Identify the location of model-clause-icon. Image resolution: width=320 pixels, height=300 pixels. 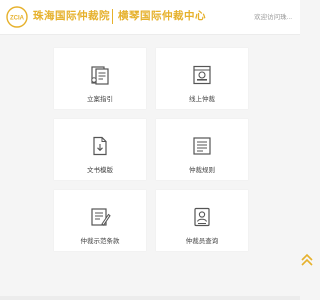
(101, 217).